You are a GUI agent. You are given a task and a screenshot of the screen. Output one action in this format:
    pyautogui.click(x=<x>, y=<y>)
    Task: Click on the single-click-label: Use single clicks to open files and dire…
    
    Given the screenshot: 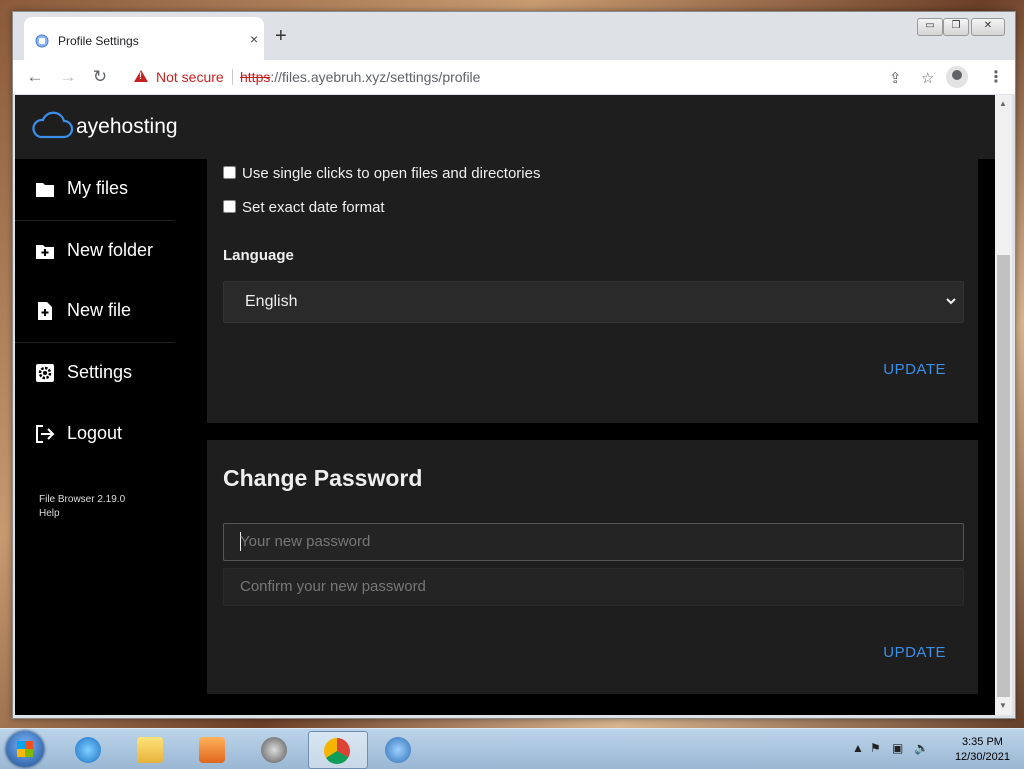 What is the action you would take?
    pyautogui.click(x=391, y=173)
    